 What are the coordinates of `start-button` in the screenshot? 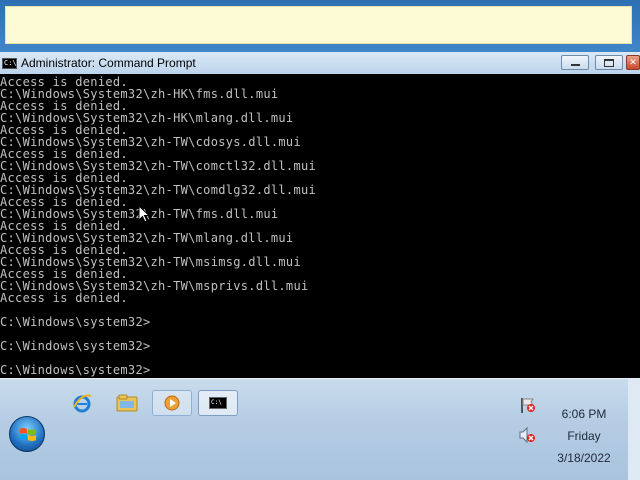 It's located at (27, 434).